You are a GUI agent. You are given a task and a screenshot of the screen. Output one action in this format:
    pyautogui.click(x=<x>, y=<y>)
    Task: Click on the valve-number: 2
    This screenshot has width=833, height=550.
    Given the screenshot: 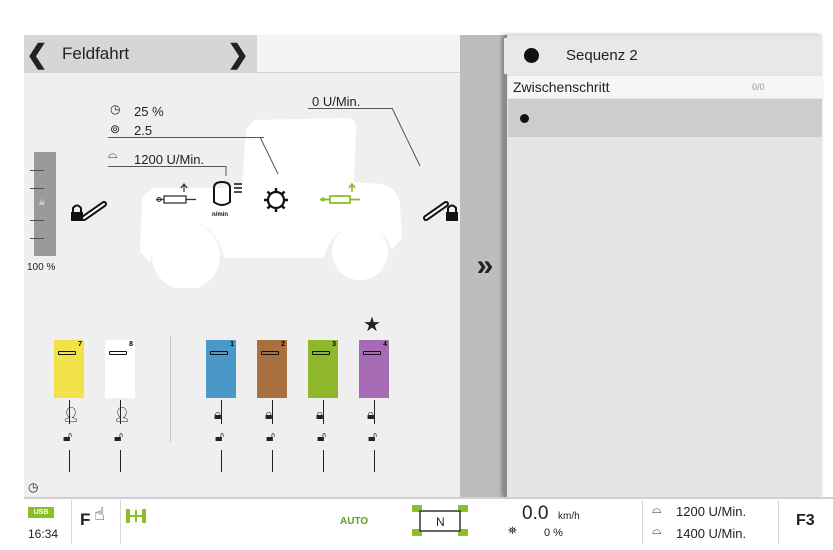 What is the action you would take?
    pyautogui.click(x=283, y=344)
    